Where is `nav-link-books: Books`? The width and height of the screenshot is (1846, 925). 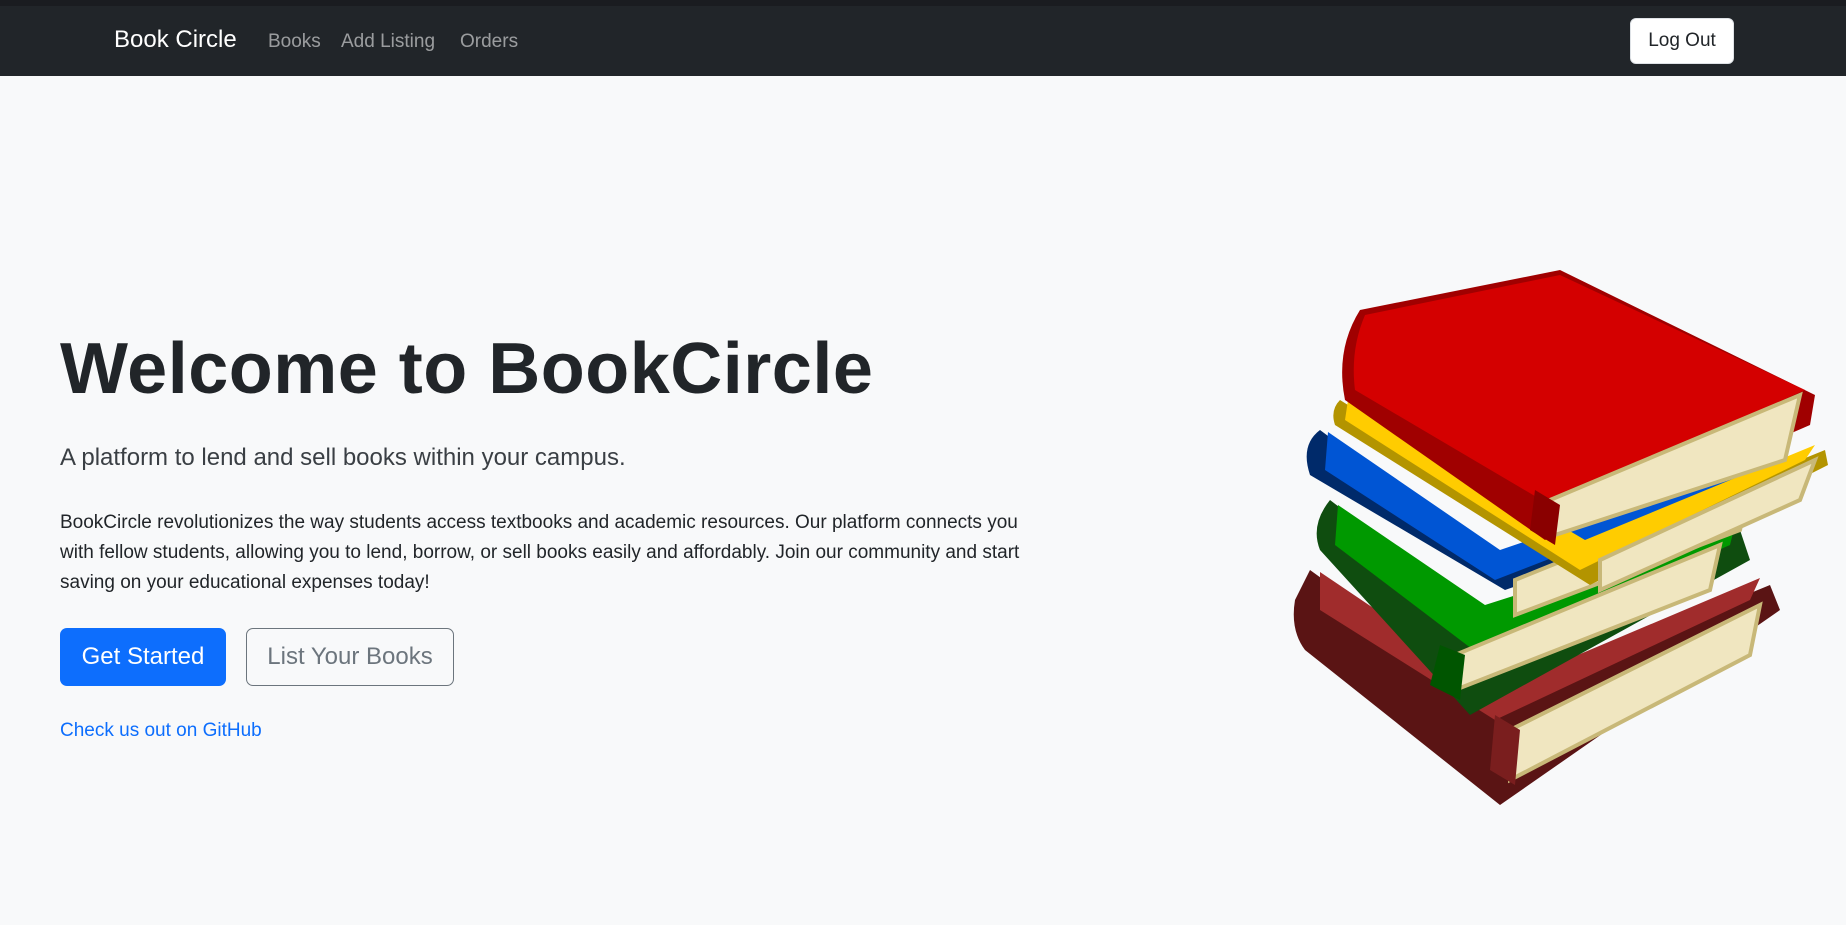 nav-link-books: Books is located at coordinates (294, 42).